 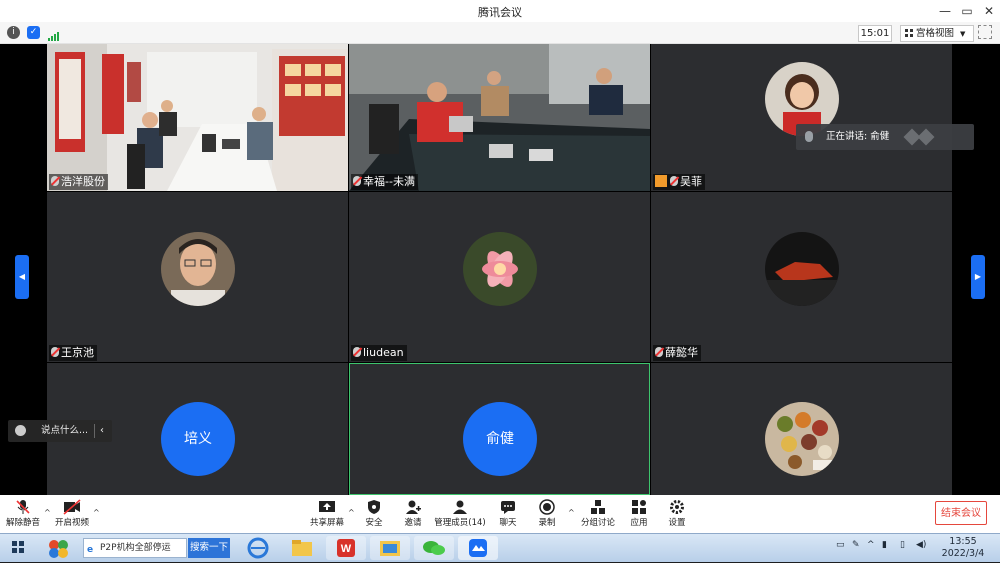 What do you see at coordinates (33, 32) in the screenshot?
I see `shield-icon: ✓` at bounding box center [33, 32].